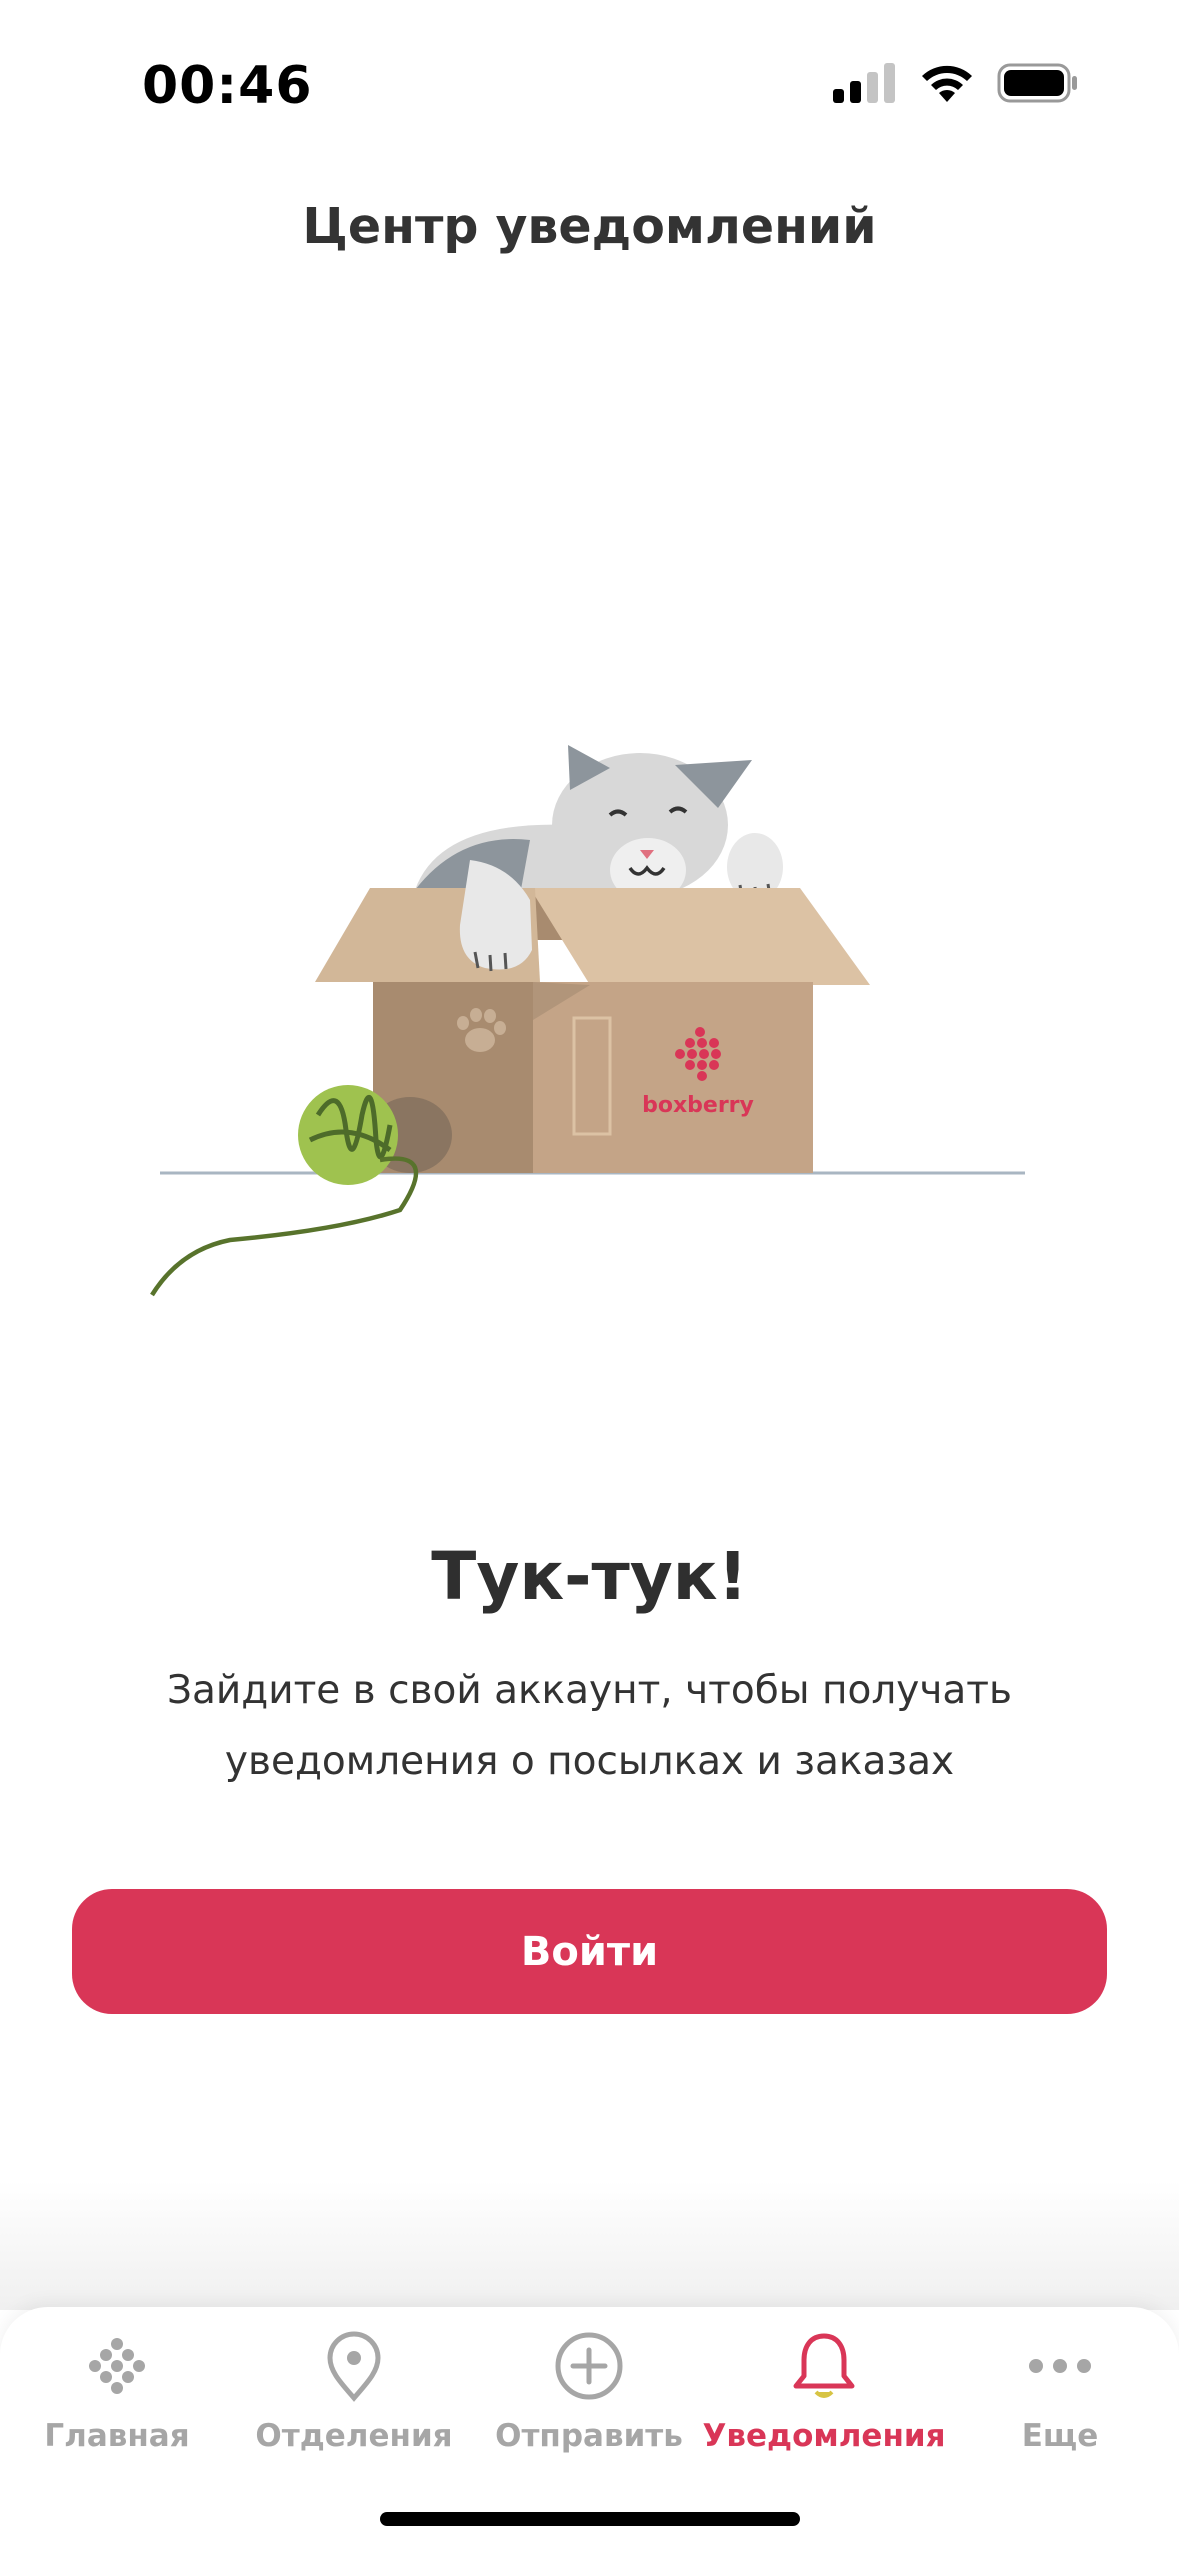  I want to click on login-button: Войти, so click(589, 1951).